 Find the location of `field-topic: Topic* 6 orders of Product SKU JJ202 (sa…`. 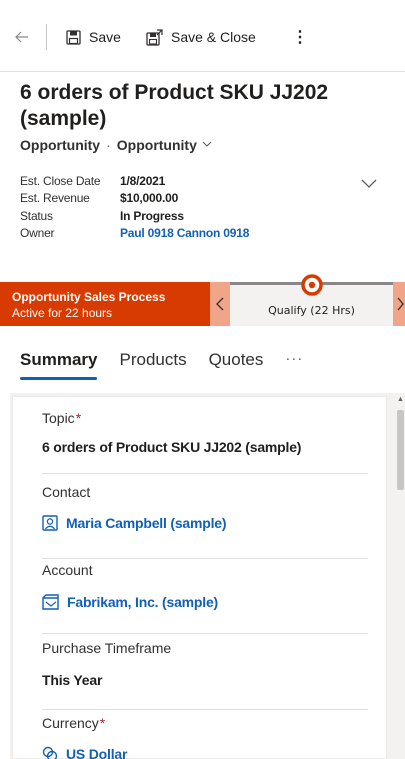

field-topic: Topic* 6 orders of Product SKU JJ202 (sa… is located at coordinates (205, 442).